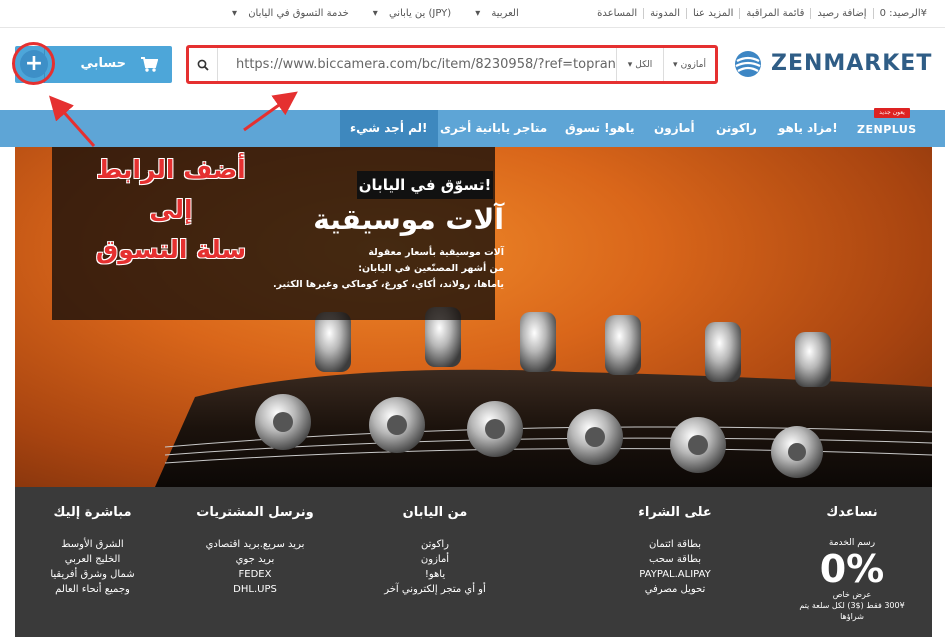  Describe the element at coordinates (664, 13) in the screenshot. I see `blog-link: المدونة` at that location.